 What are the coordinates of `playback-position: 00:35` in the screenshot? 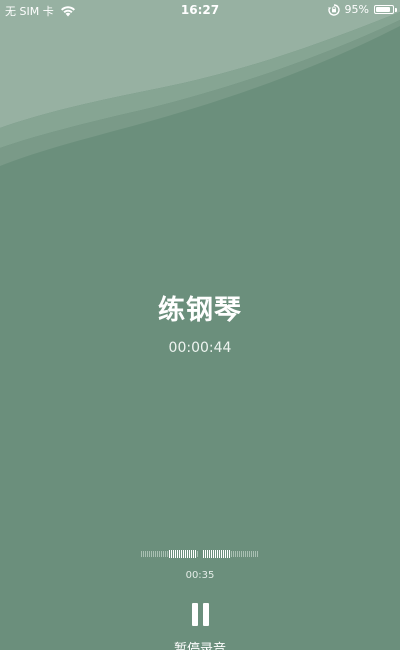 It's located at (200, 575).